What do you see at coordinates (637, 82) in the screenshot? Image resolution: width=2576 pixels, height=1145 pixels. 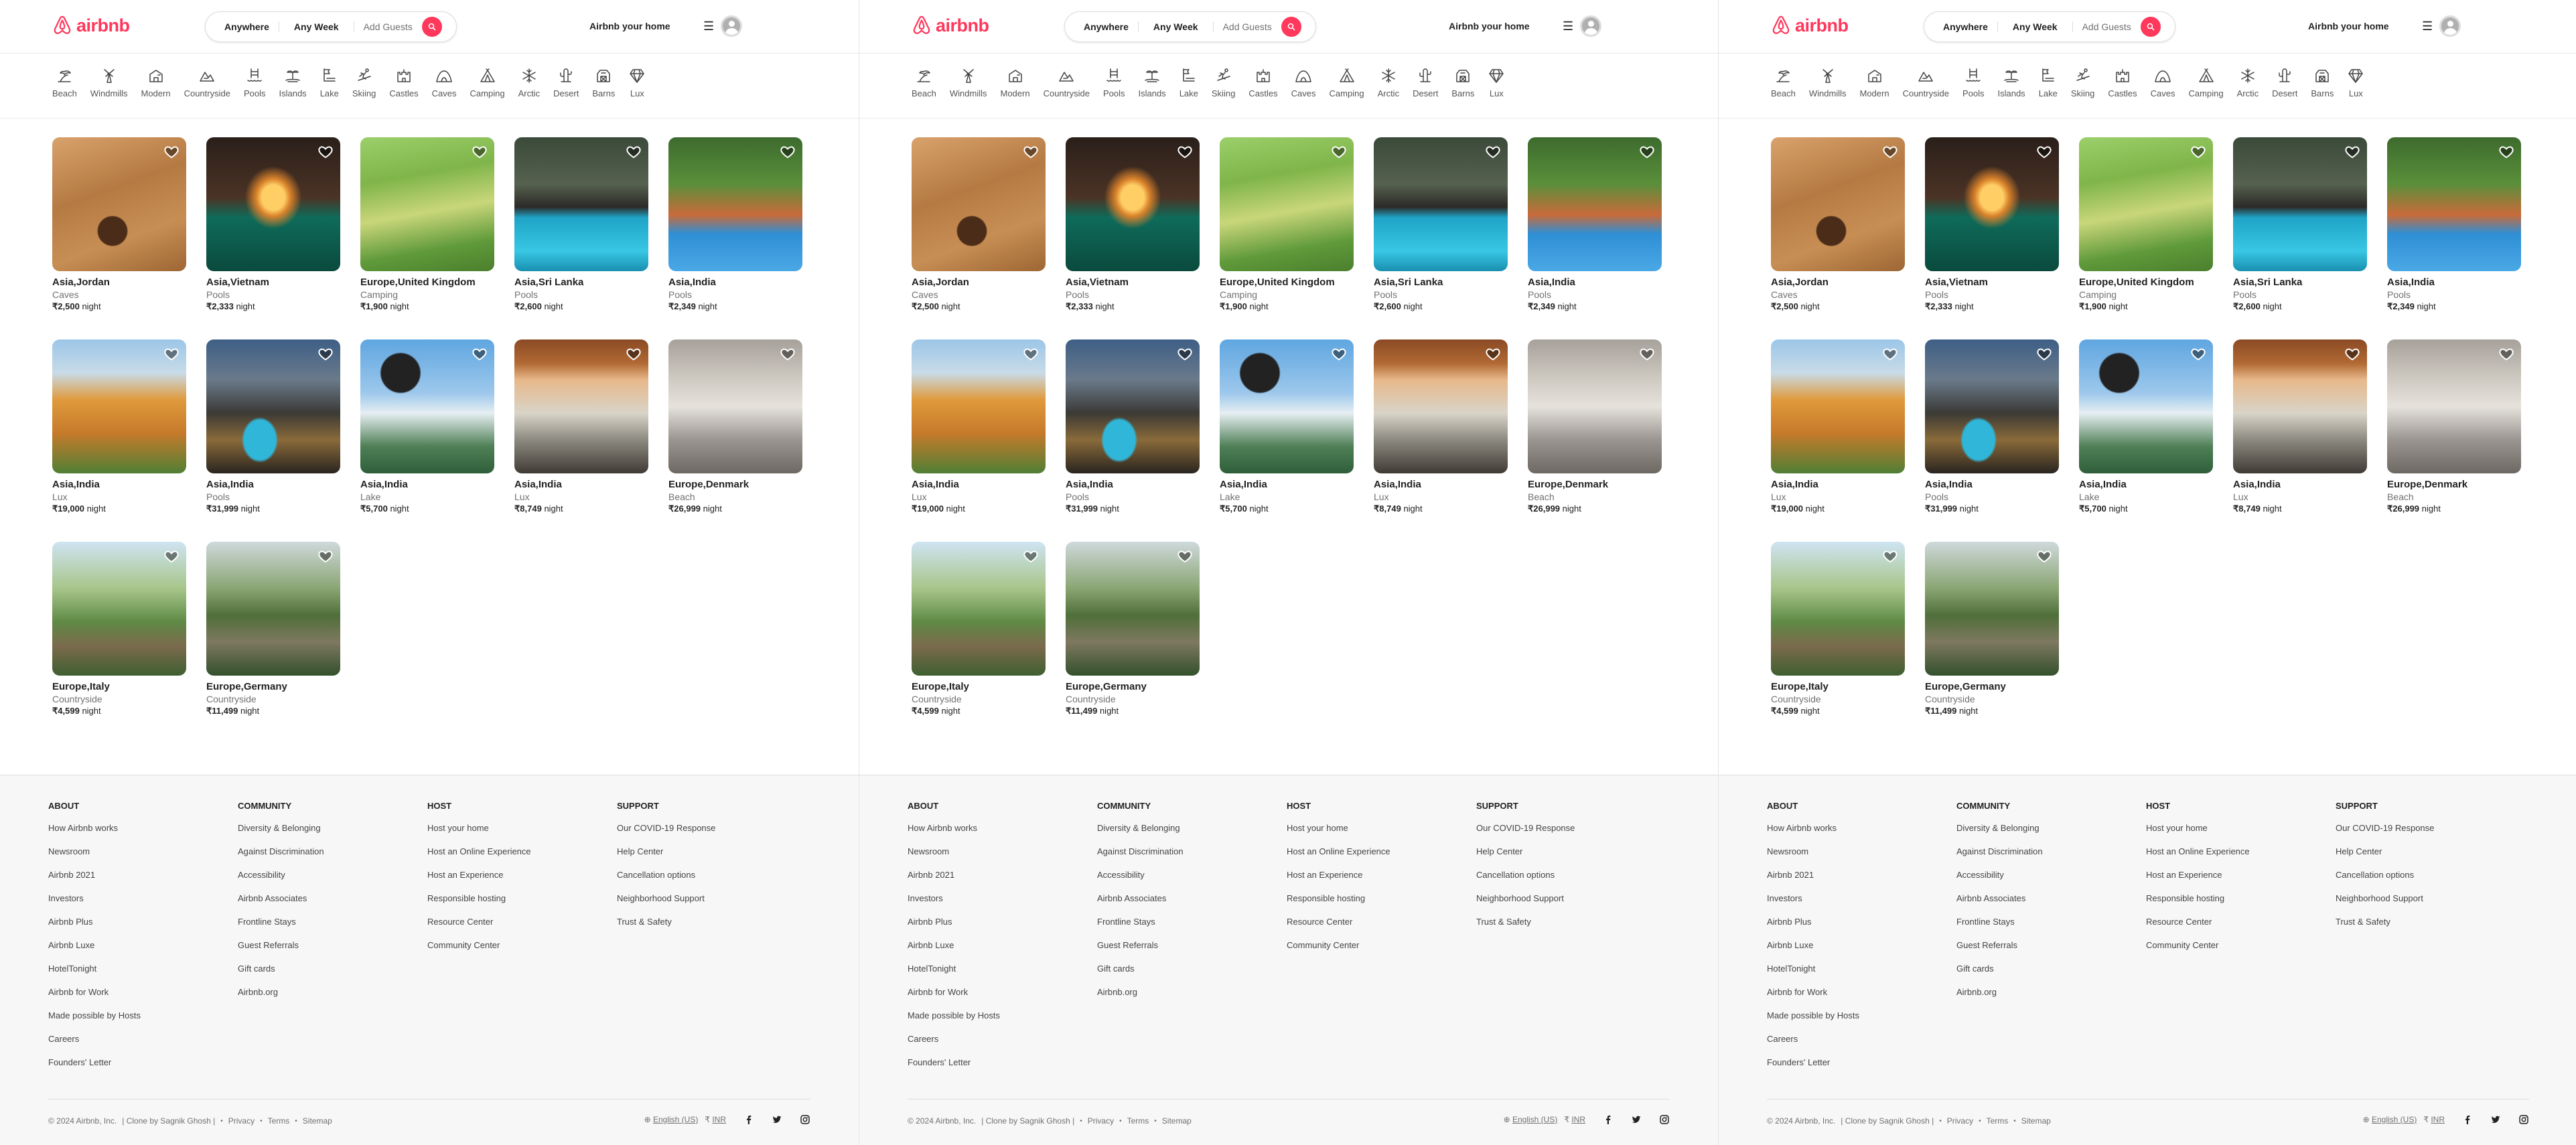 I see `category-lux: Lux` at bounding box center [637, 82].